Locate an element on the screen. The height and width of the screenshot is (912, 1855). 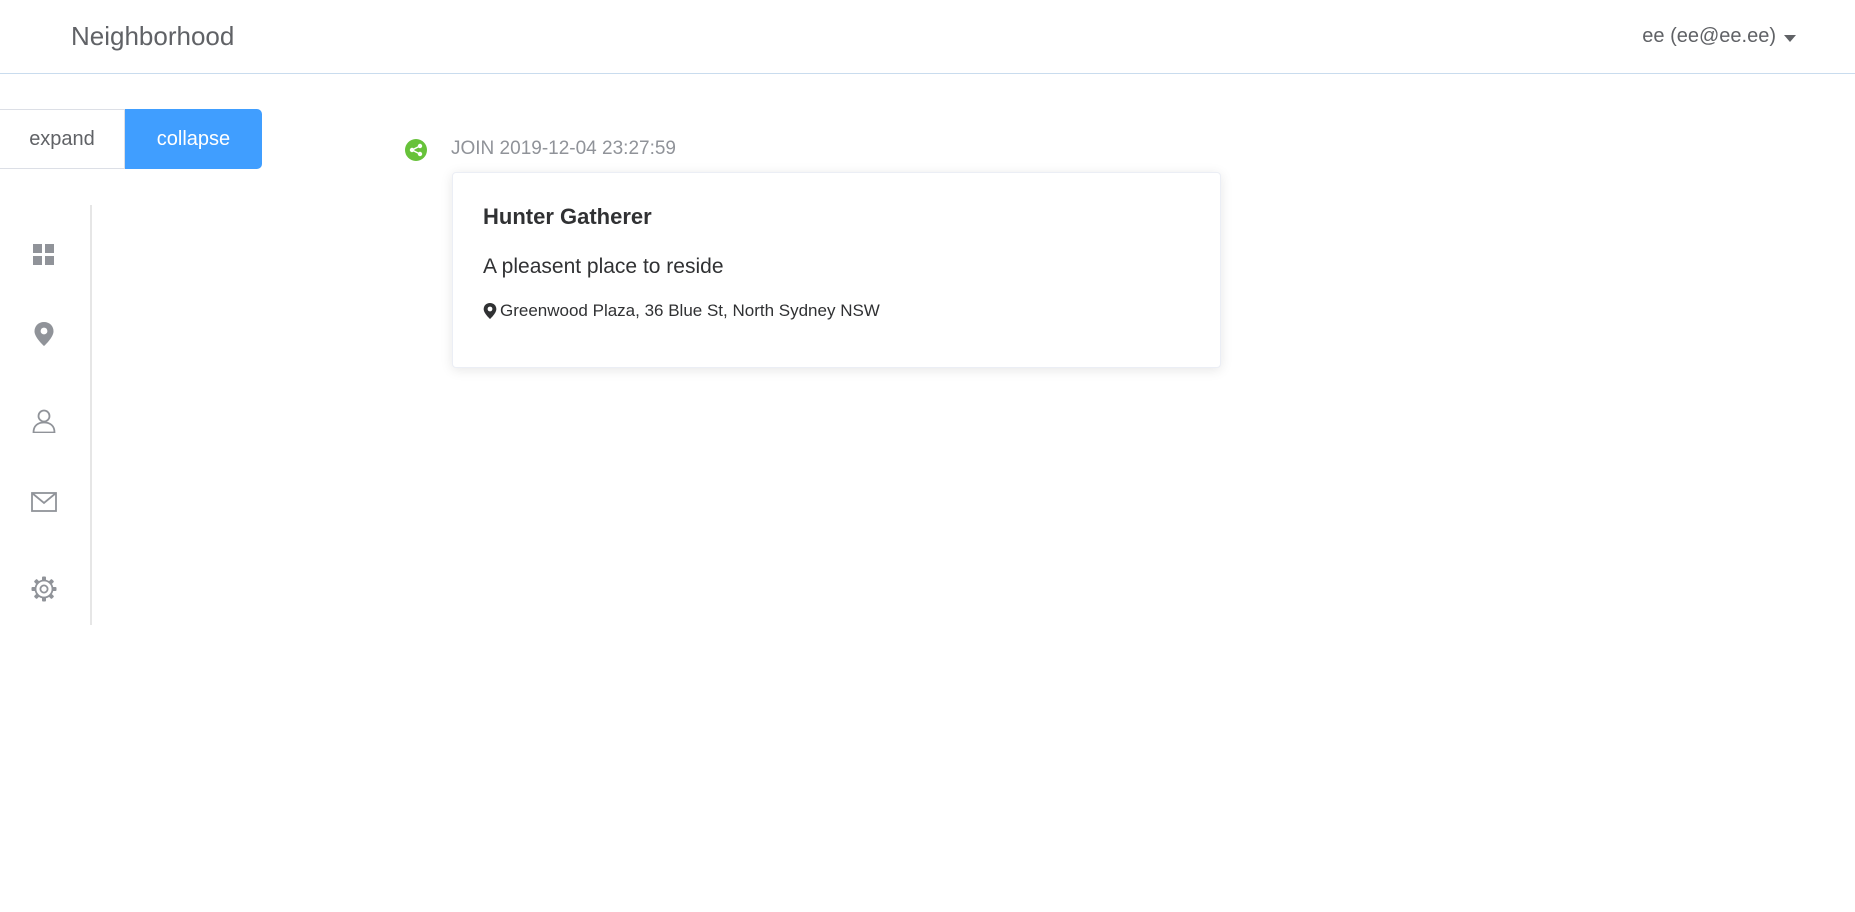
share-icon is located at coordinates (416, 150).